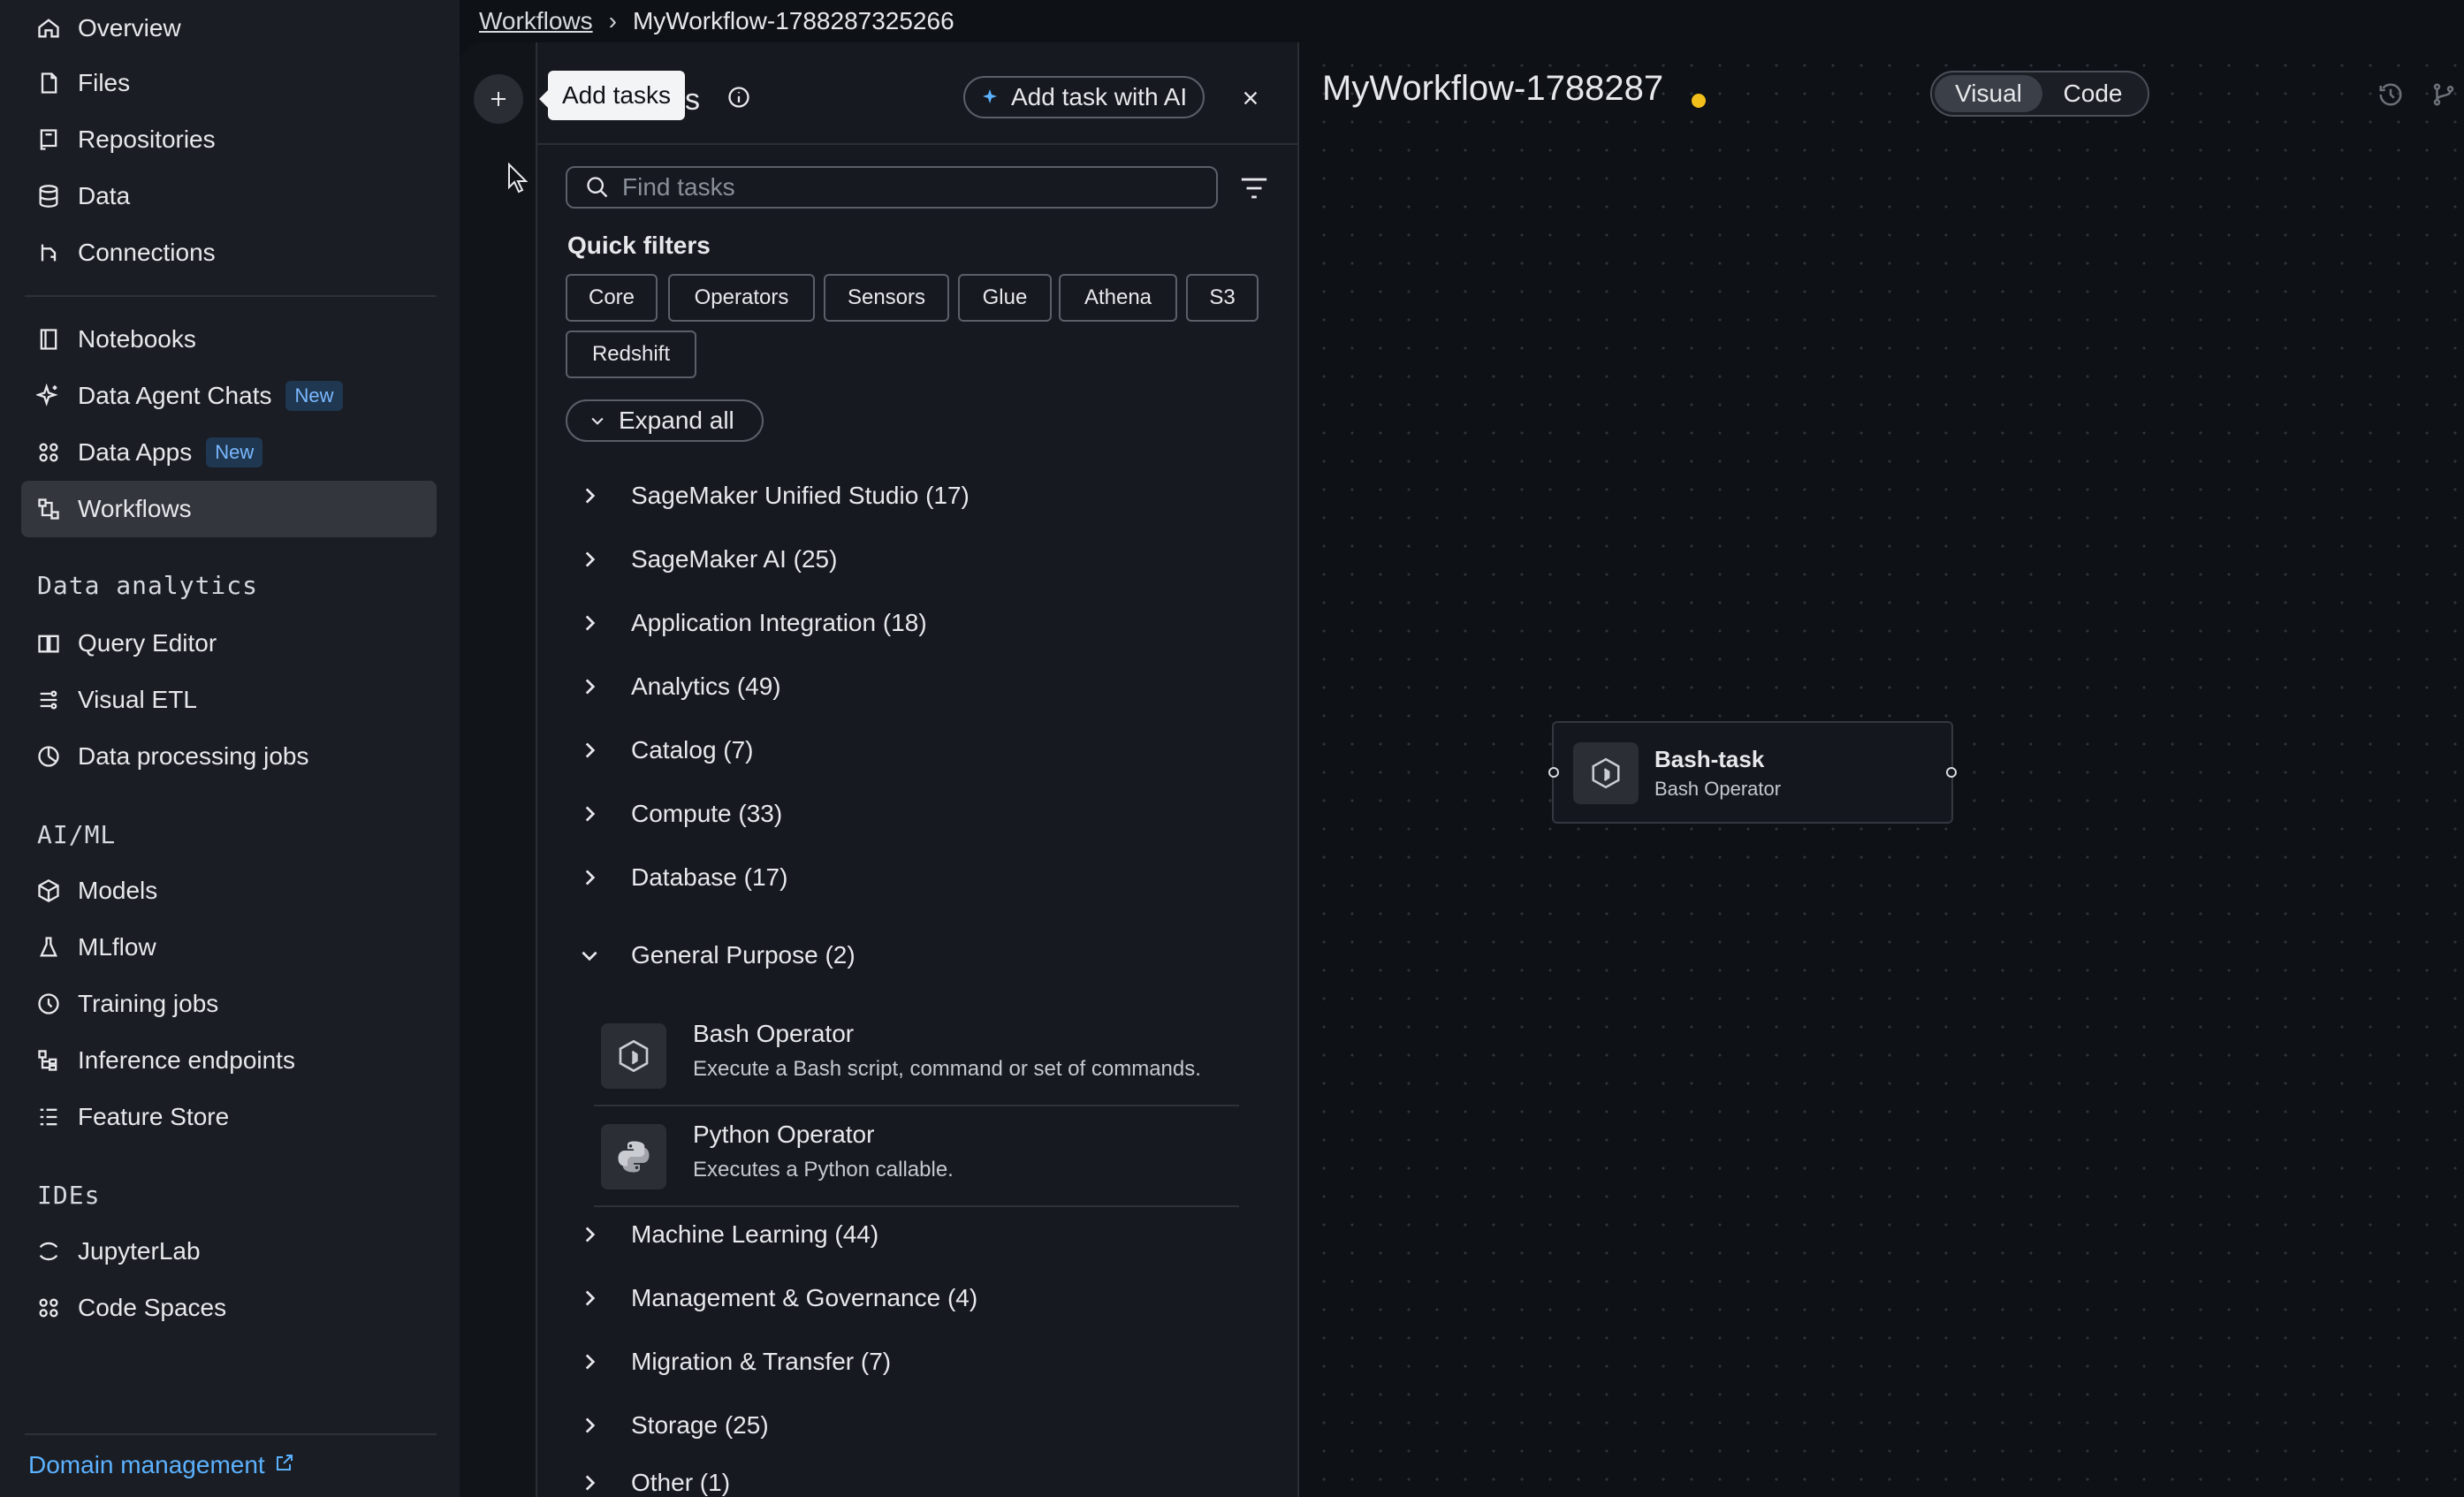 This screenshot has width=2464, height=1497. I want to click on new-badge: New, so click(235, 452).